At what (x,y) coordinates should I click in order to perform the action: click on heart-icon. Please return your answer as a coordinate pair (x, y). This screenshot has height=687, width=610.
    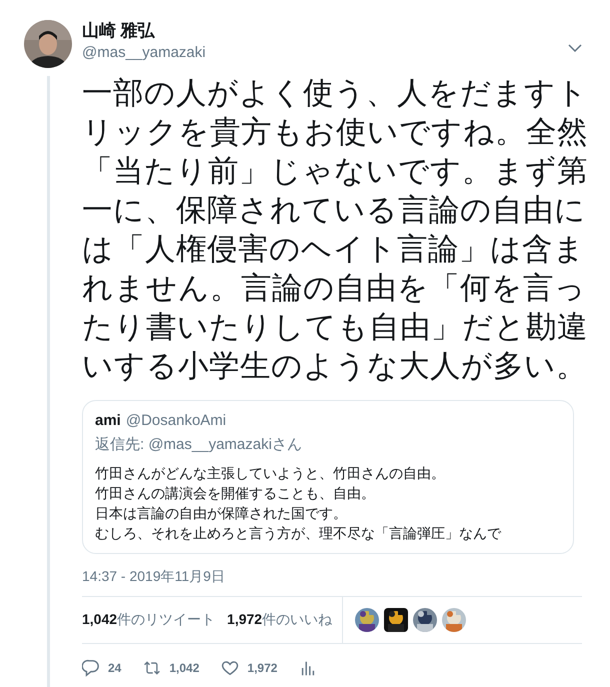
    Looking at the image, I should click on (230, 668).